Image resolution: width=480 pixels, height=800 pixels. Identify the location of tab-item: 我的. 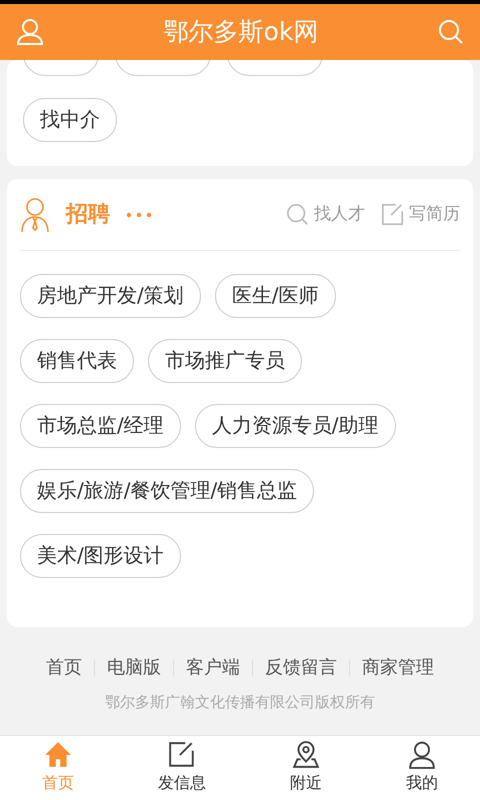
(422, 768).